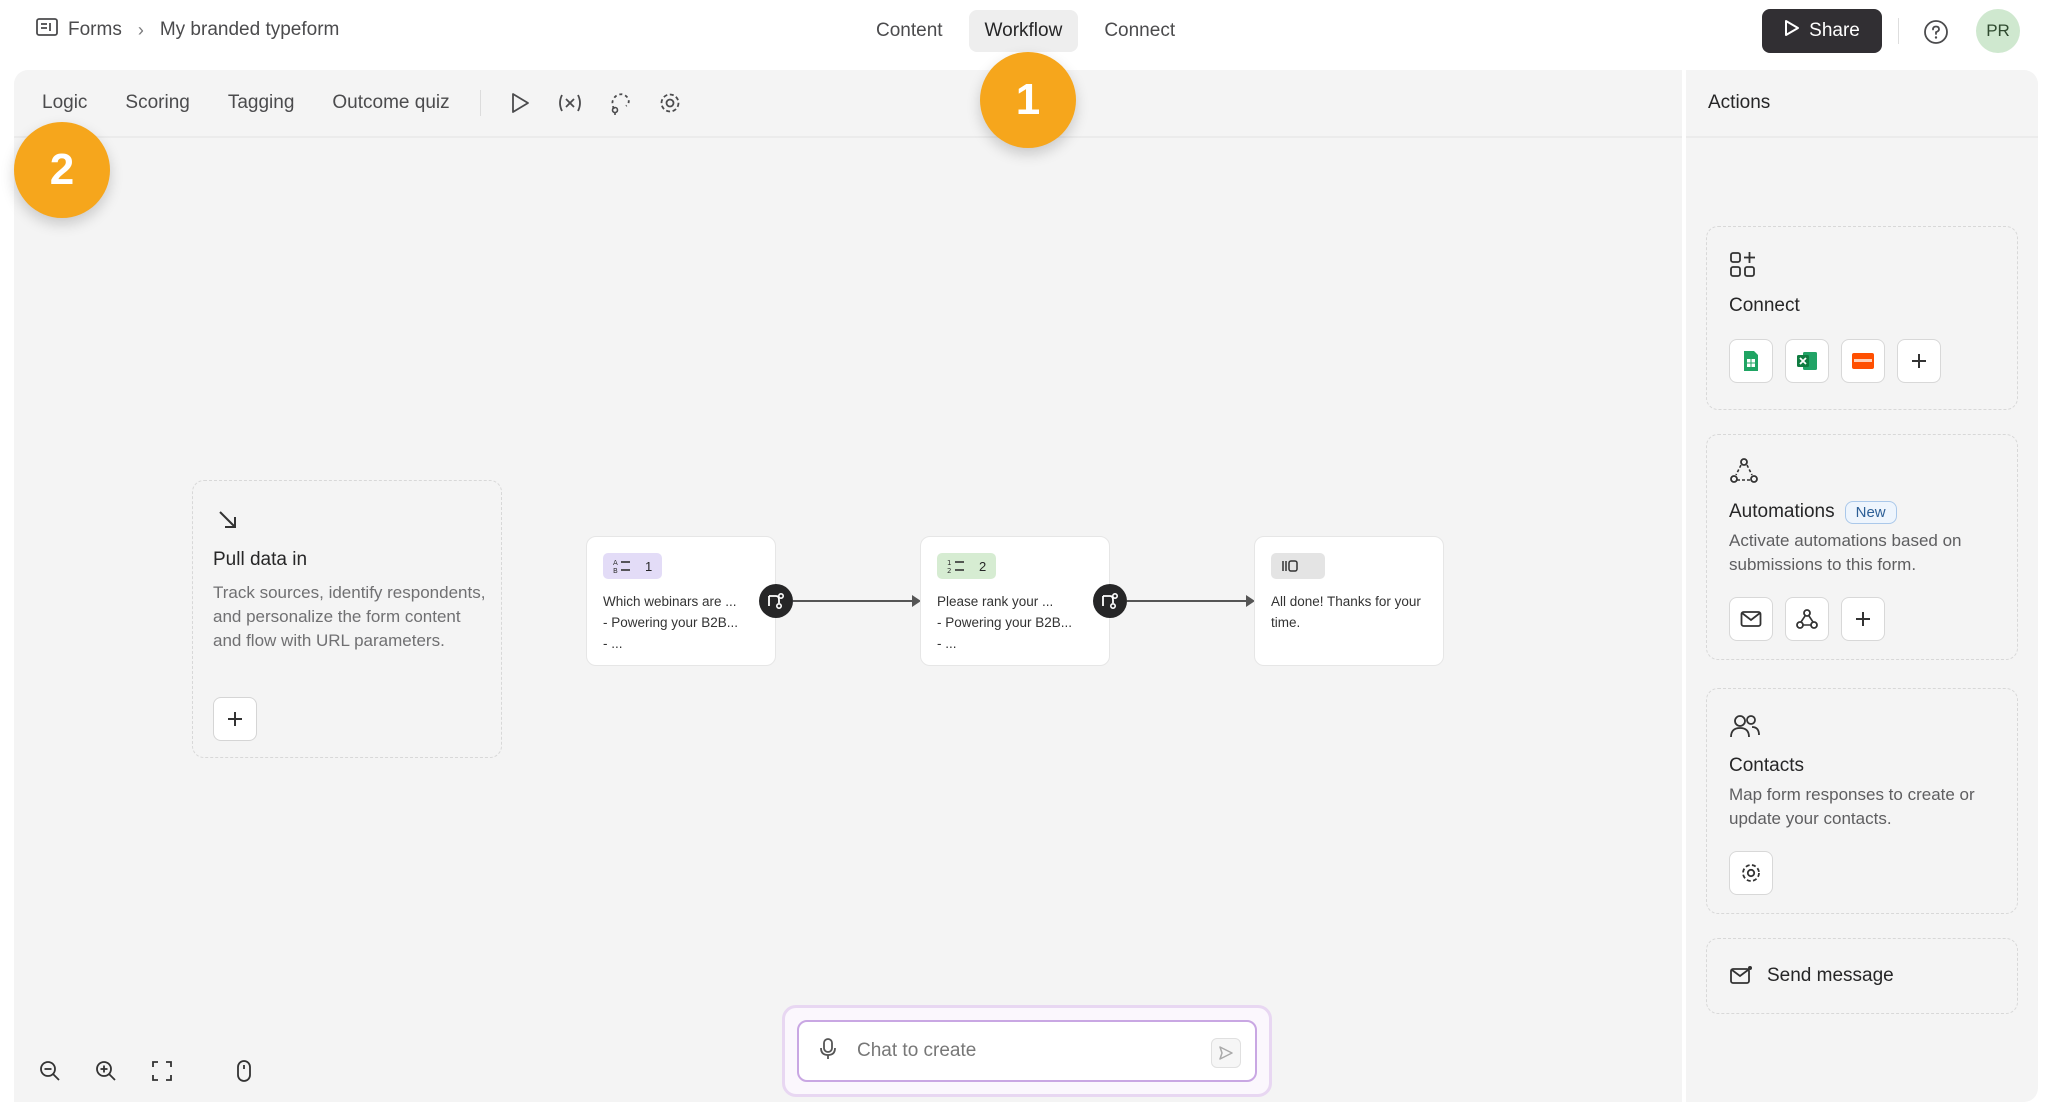  I want to click on tab-logic: Logic, so click(64, 103).